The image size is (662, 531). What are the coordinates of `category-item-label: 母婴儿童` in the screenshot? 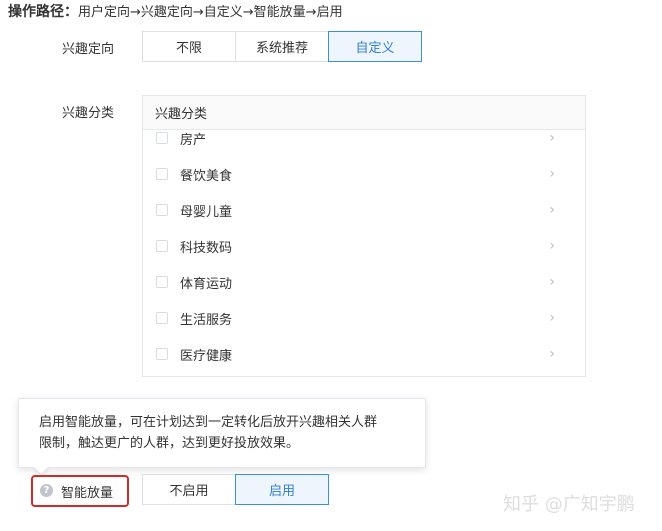 It's located at (206, 212).